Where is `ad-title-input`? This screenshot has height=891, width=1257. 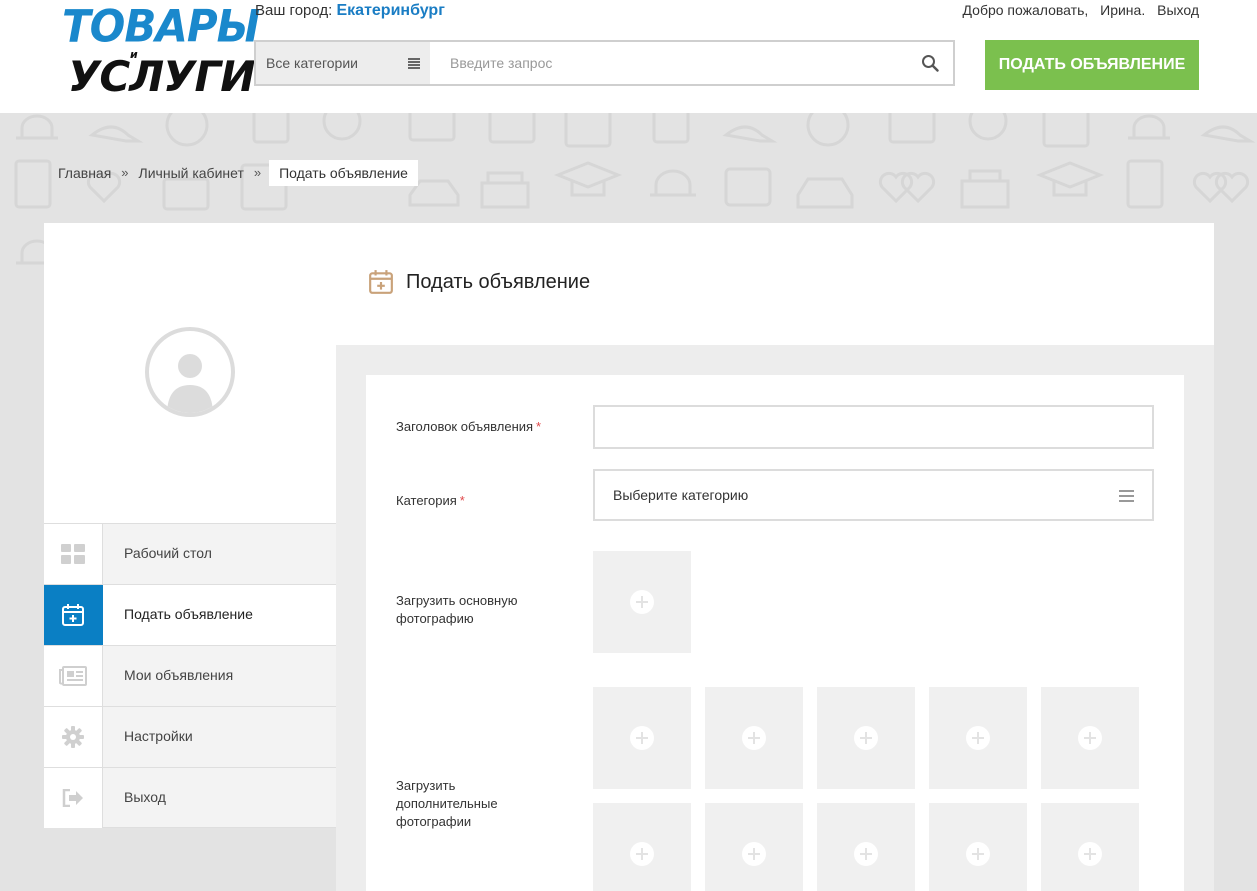
ad-title-input is located at coordinates (873, 427).